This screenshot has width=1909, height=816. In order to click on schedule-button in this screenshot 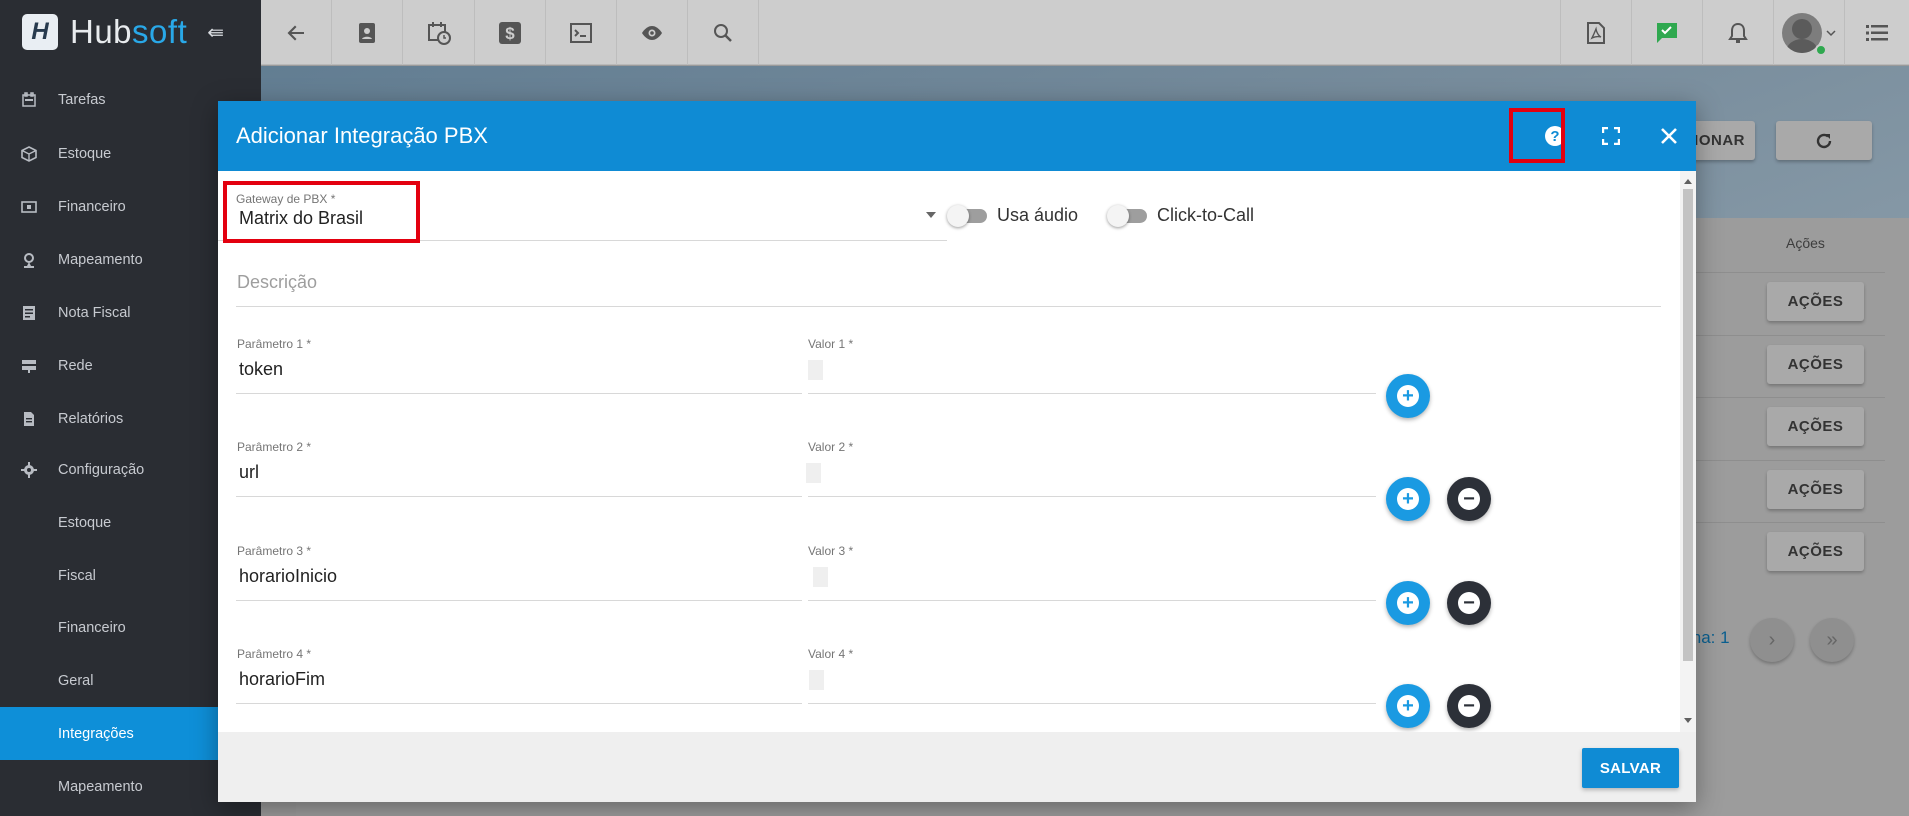, I will do `click(439, 32)`.